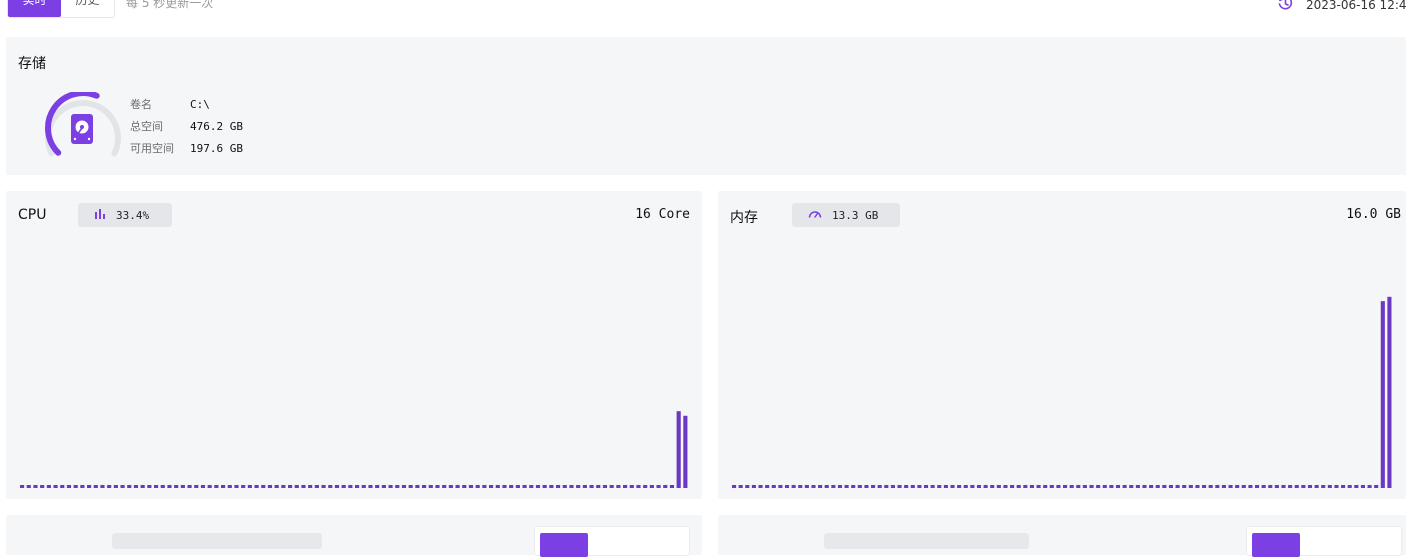  What do you see at coordinates (152, 148) in the screenshot?
I see `free-space-label: 可用空间` at bounding box center [152, 148].